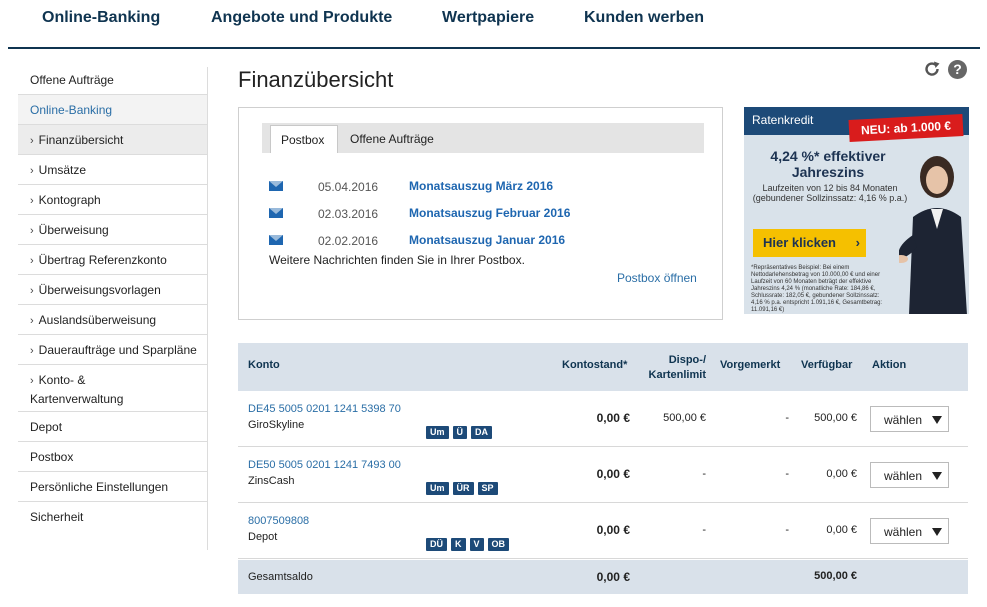 The image size is (987, 607). Describe the element at coordinates (483, 138) in the screenshot. I see `postbox-tabs: Postbox Offene Aufträge` at that location.